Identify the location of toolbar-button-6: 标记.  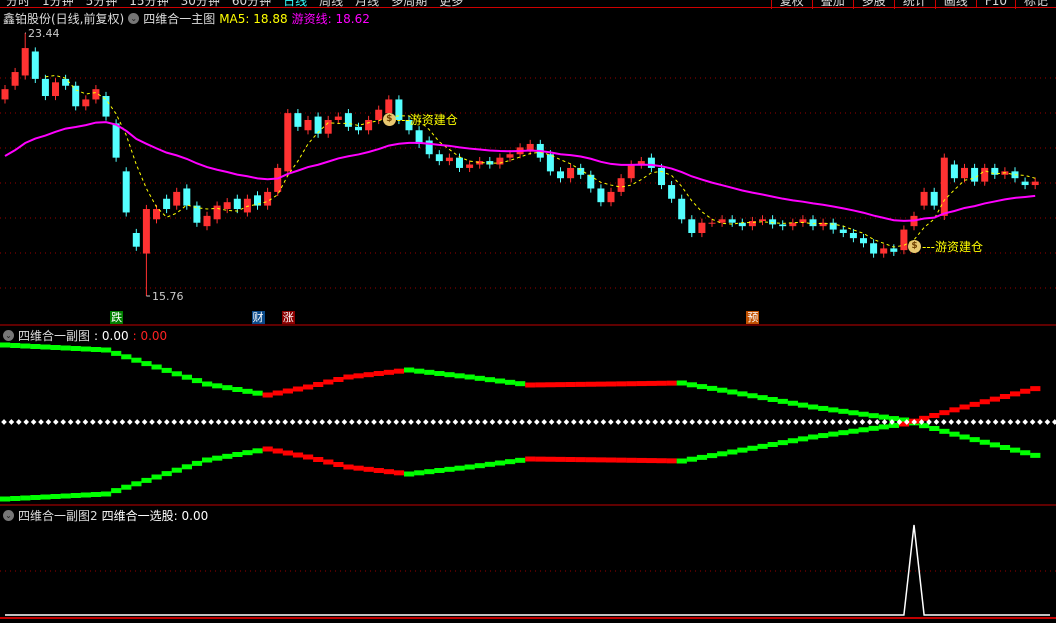
(1035, 4).